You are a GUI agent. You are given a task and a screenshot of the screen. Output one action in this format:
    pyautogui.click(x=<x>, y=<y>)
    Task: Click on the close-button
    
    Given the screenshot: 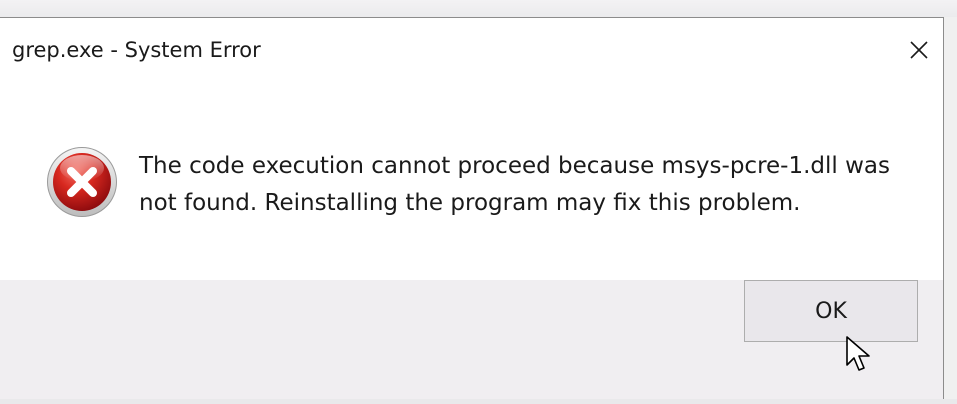 What is the action you would take?
    pyautogui.click(x=919, y=50)
    